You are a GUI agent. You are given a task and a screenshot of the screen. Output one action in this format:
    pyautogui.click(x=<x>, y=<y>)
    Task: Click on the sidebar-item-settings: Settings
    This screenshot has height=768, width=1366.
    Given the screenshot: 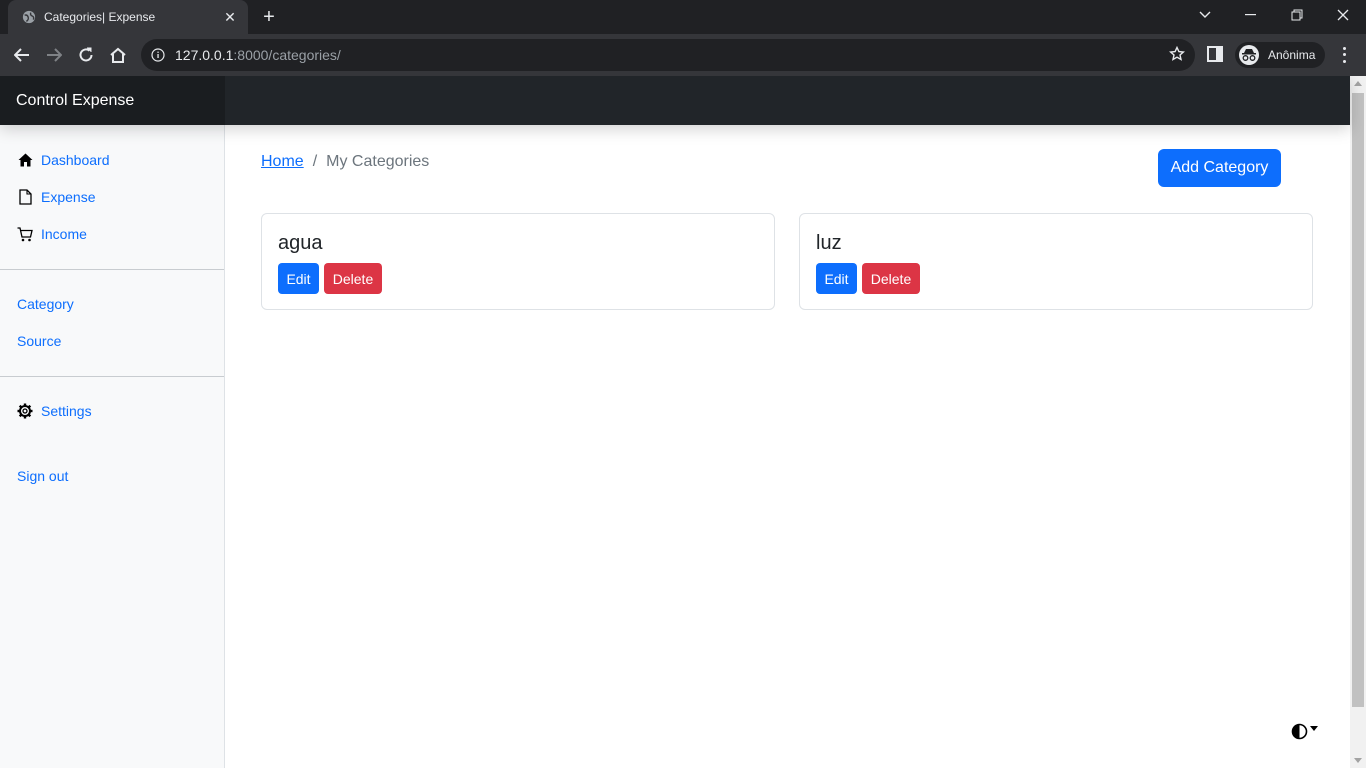 What is the action you would take?
    pyautogui.click(x=54, y=411)
    